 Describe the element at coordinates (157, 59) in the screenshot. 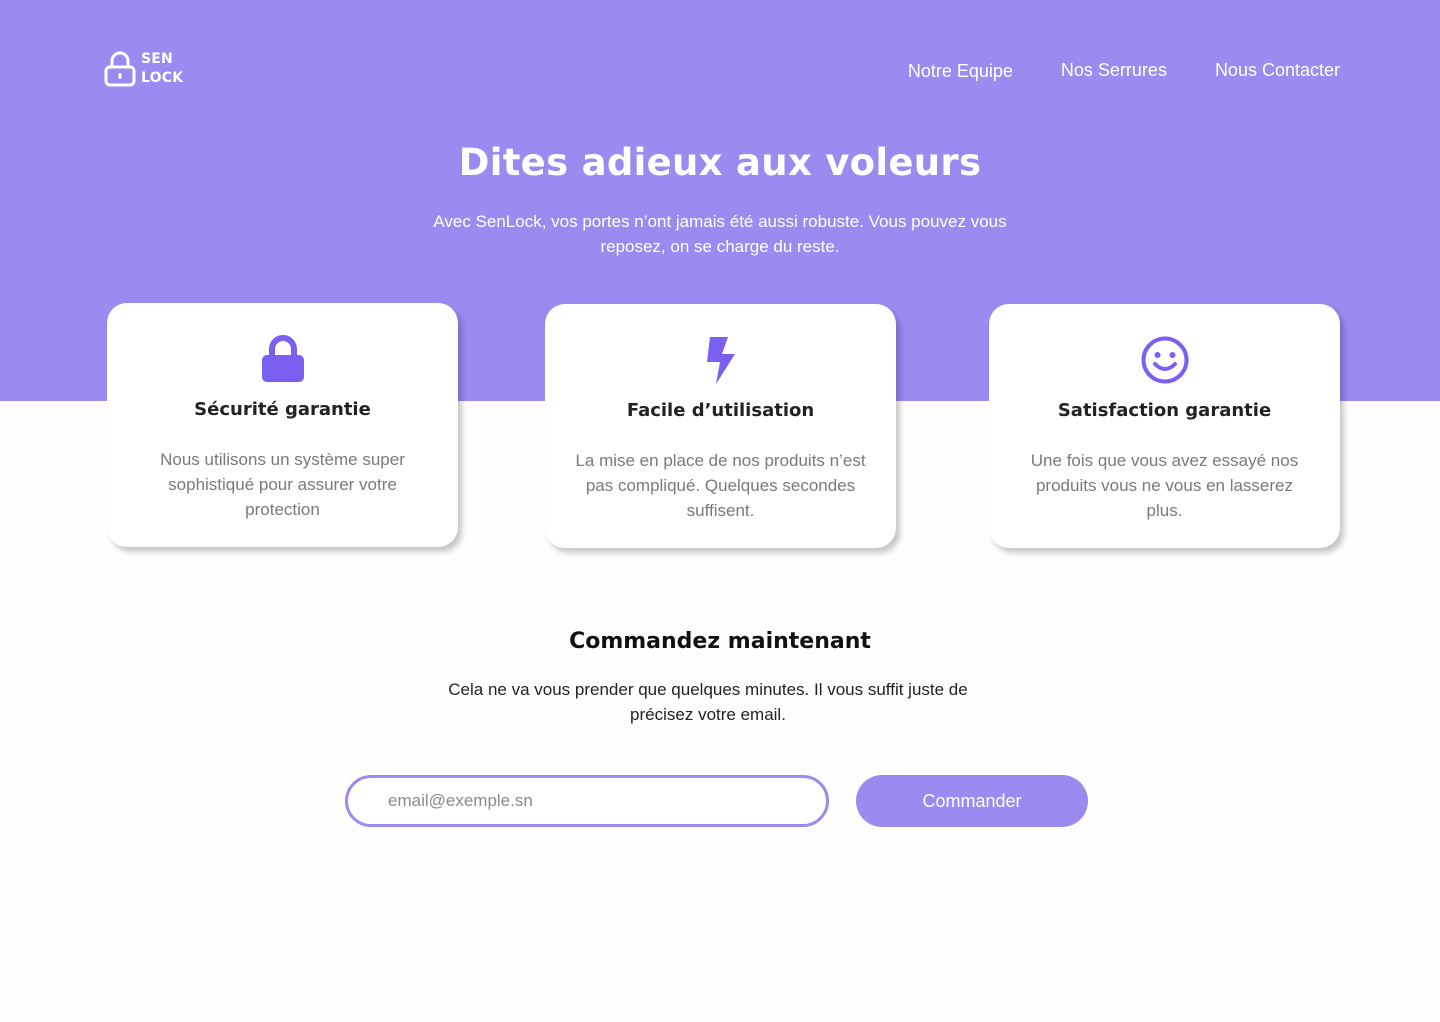

I see `brand-name-line1: SEN` at that location.